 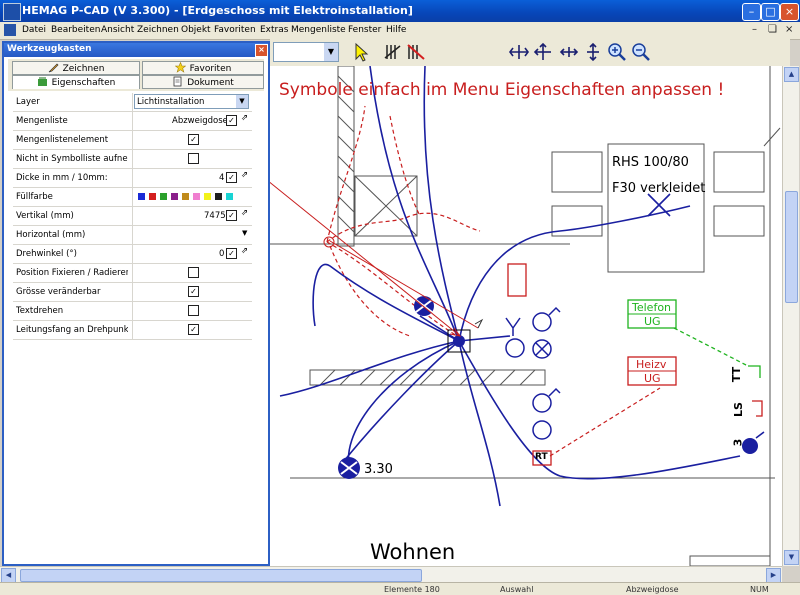 I want to click on groesse-checkbox: ✓, so click(x=193, y=291).